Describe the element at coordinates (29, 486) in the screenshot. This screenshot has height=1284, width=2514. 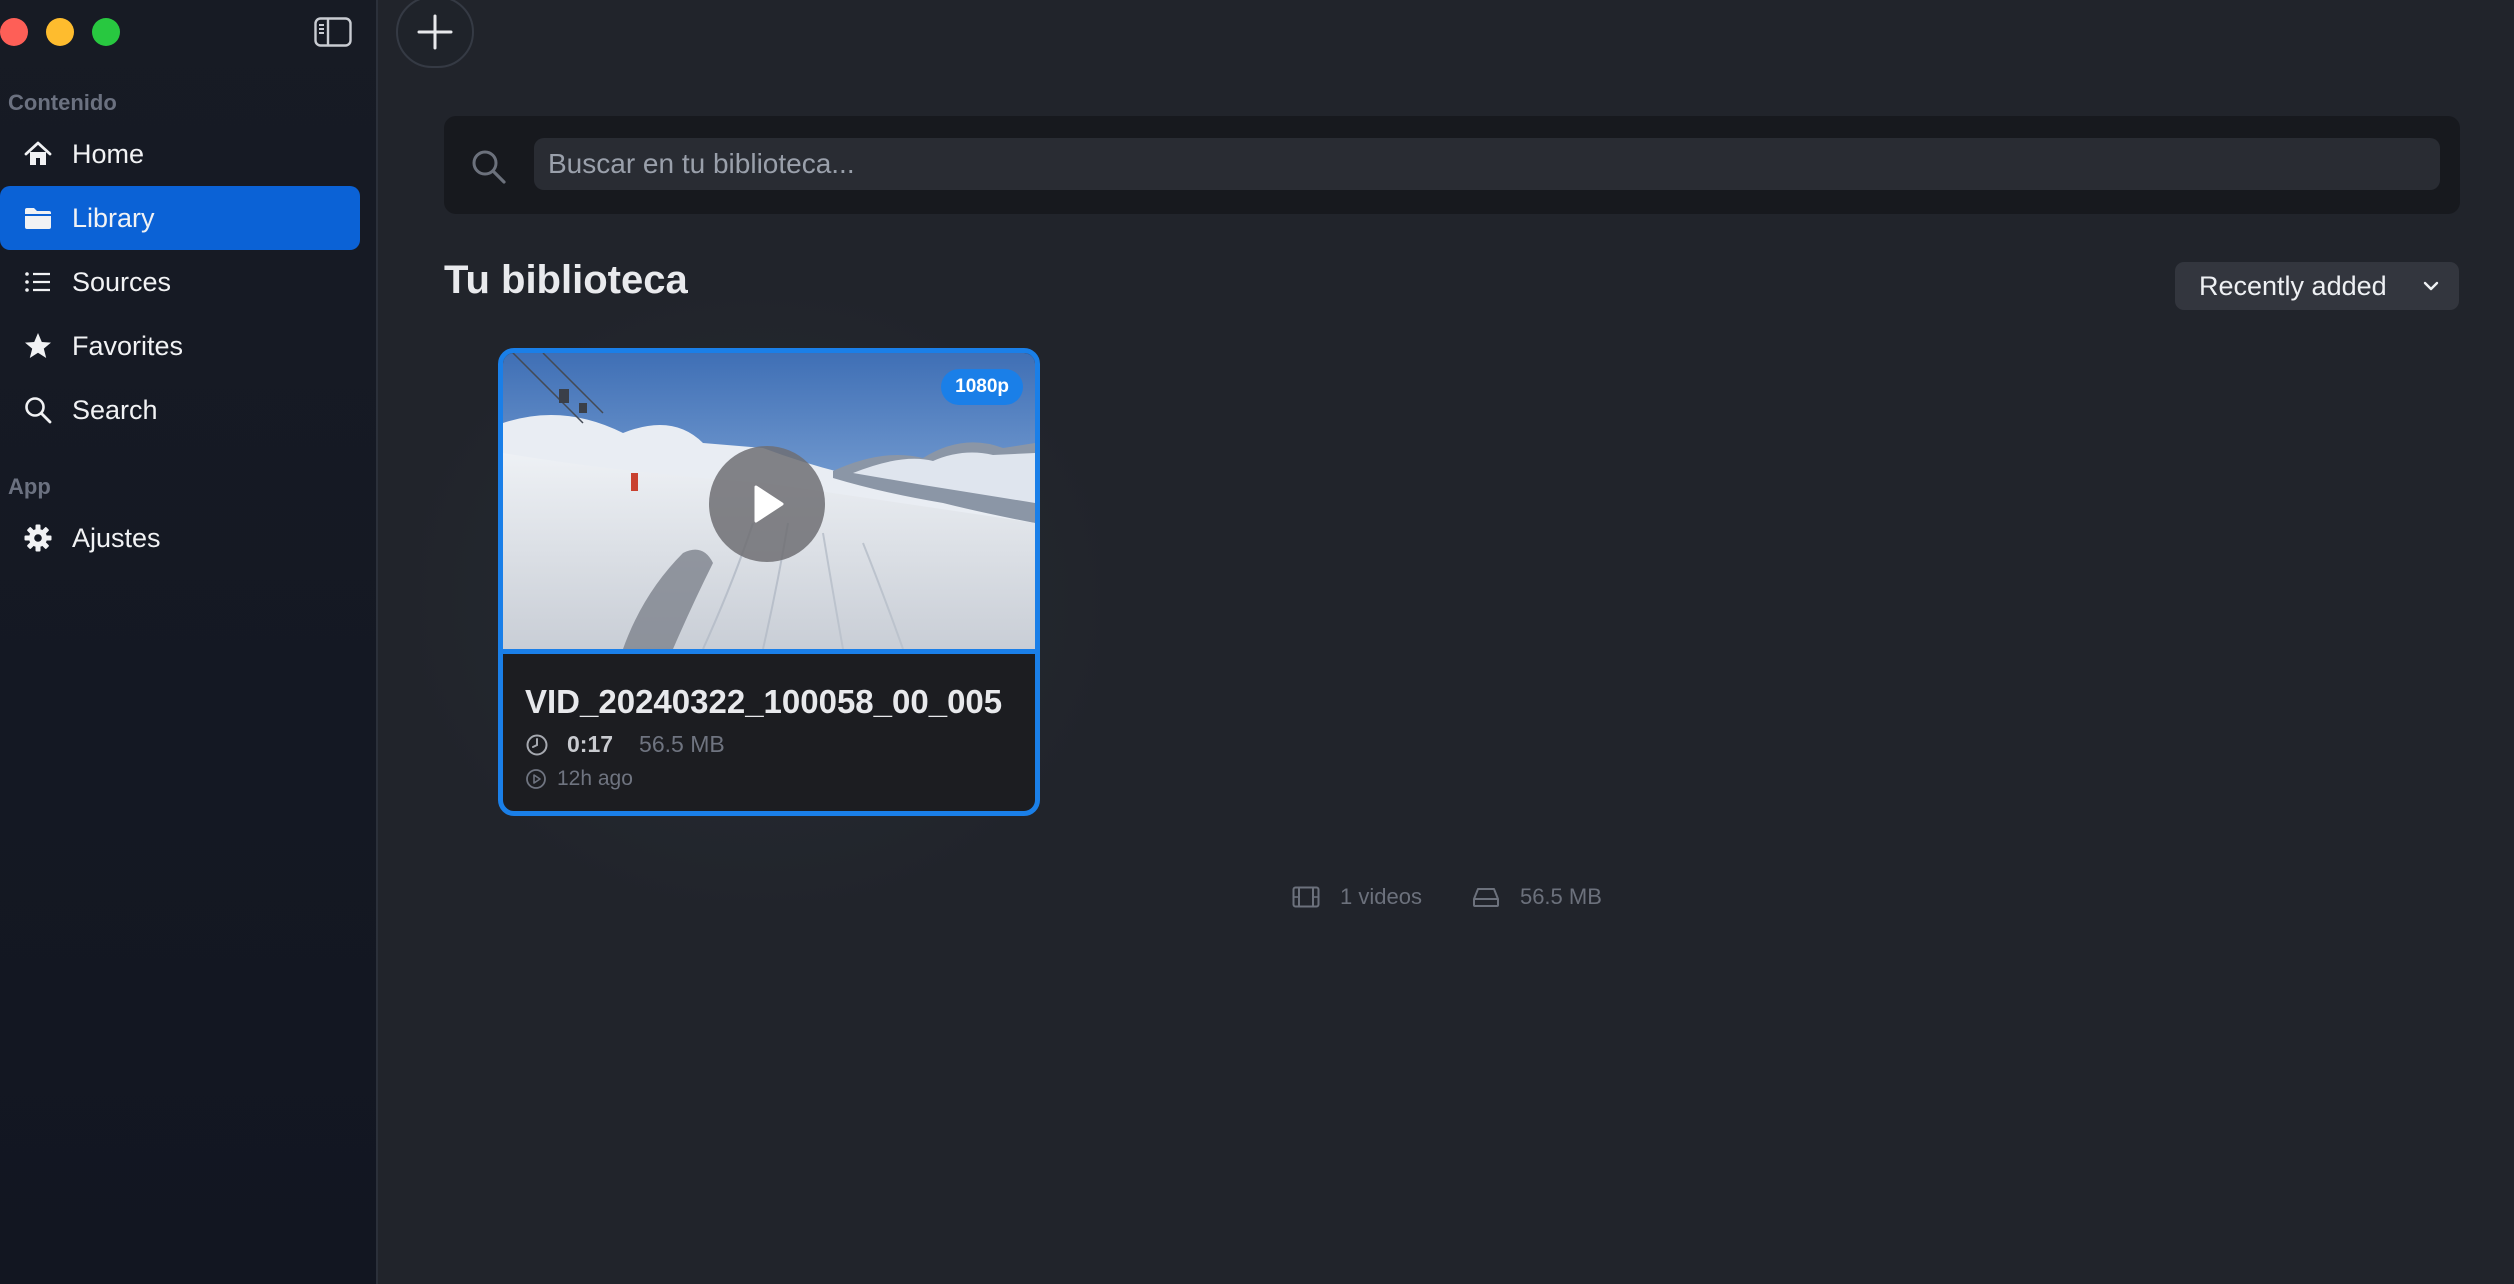
I see `section-label-app: App` at that location.